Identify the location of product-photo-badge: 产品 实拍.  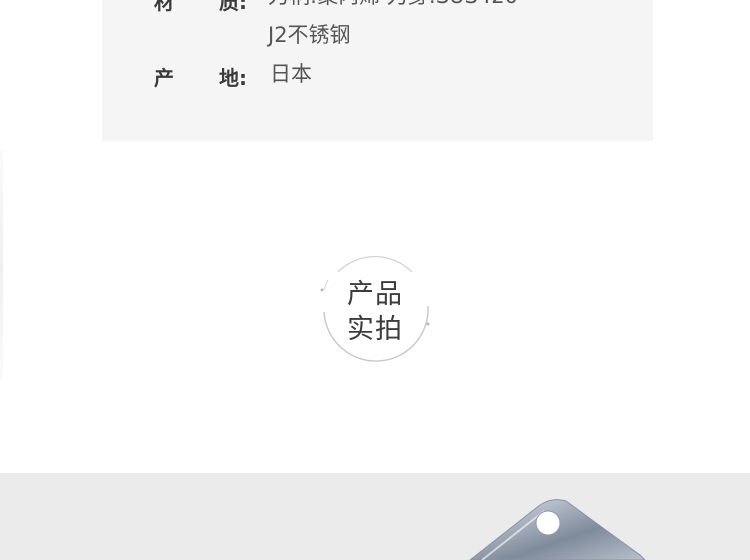
(375, 306).